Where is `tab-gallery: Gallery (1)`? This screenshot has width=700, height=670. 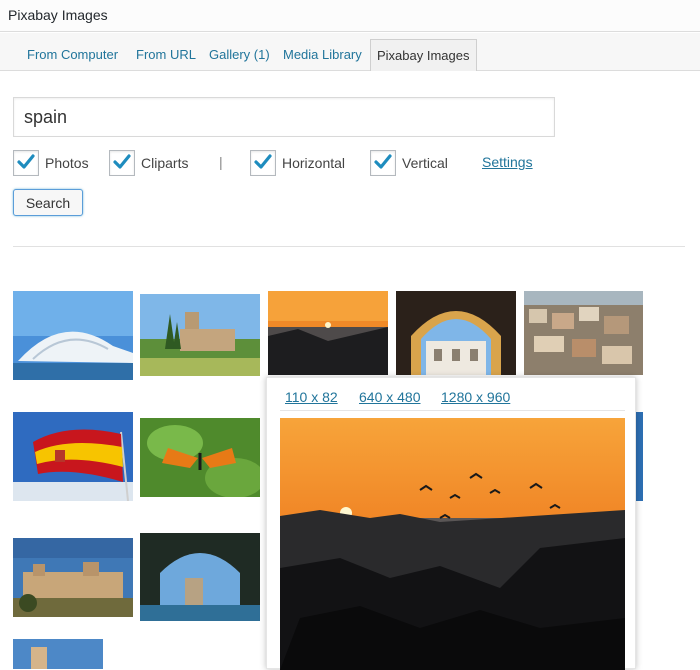 tab-gallery: Gallery (1) is located at coordinates (239, 54).